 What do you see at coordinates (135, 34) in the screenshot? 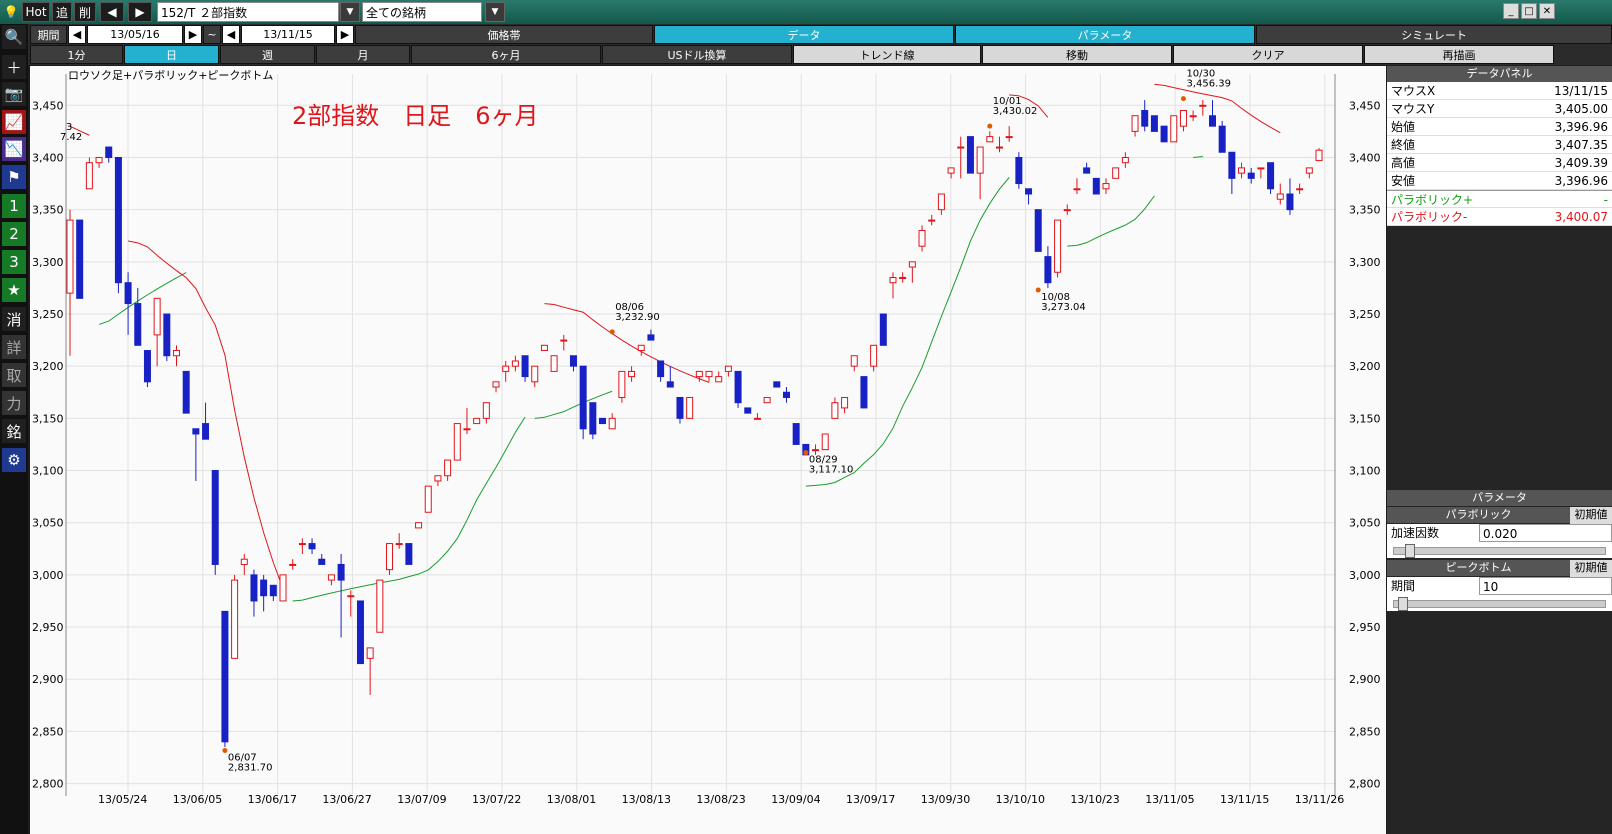
I see `start-date-input: 13/05/16` at bounding box center [135, 34].